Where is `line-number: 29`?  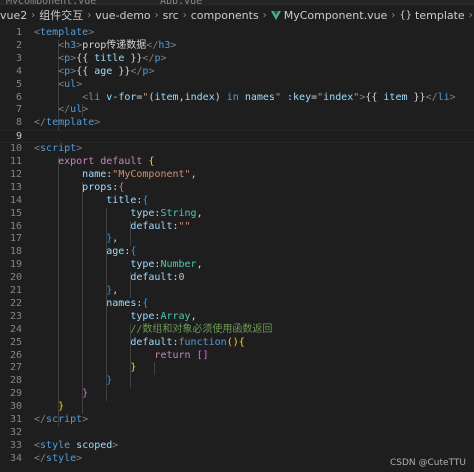 line-number: 29 is located at coordinates (15, 394).